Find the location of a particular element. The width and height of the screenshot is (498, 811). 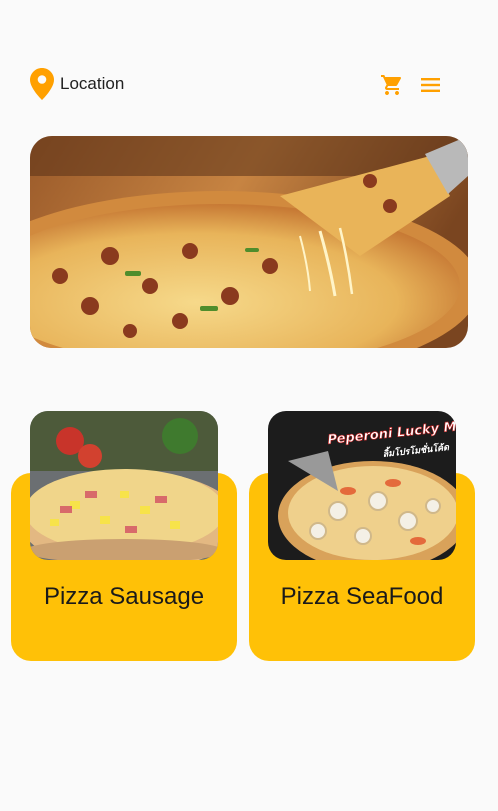

location-pin-icon is located at coordinates (42, 84).